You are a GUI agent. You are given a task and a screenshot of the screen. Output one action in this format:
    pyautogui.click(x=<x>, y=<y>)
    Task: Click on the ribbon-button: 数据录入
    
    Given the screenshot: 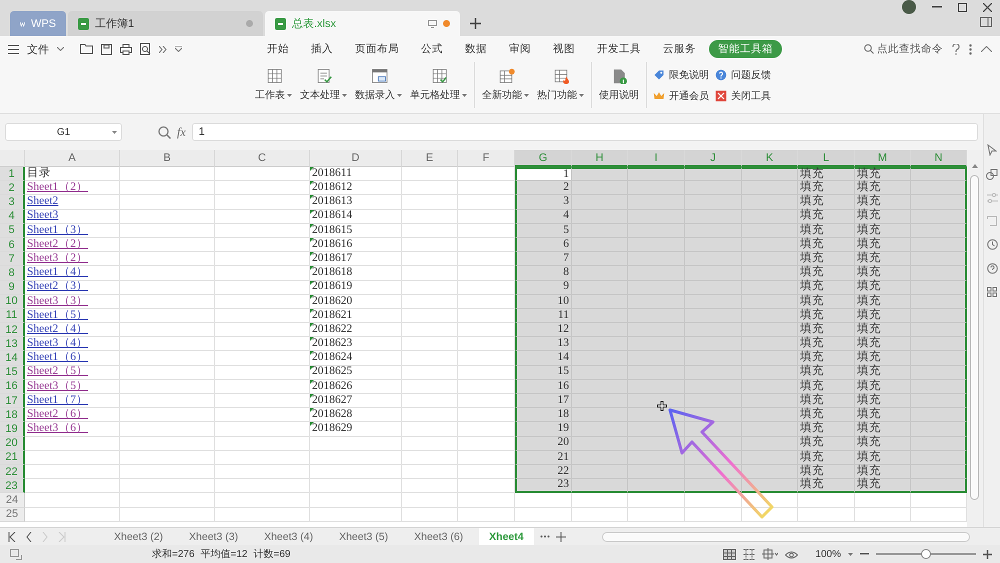 What is the action you would take?
    pyautogui.click(x=378, y=85)
    